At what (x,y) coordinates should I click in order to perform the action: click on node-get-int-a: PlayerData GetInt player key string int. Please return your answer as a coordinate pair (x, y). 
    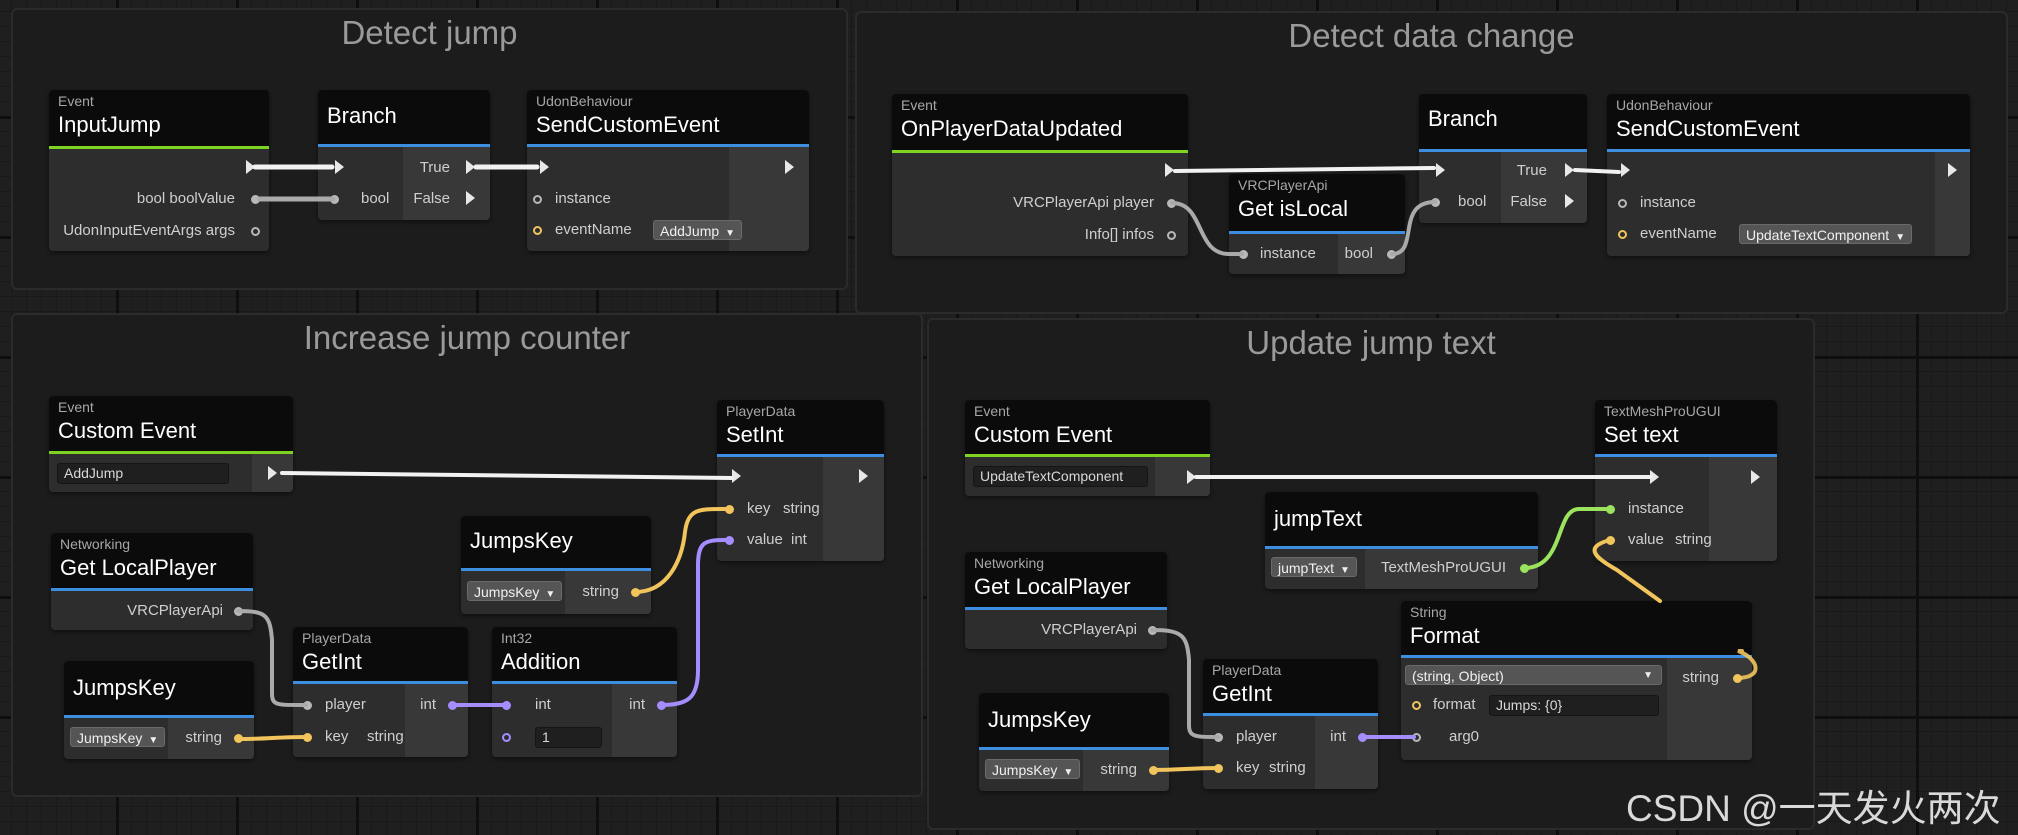
    Looking at the image, I should click on (380, 692).